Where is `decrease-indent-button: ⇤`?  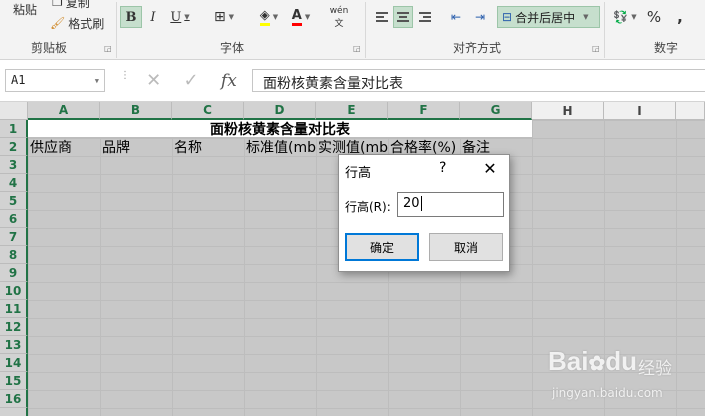
decrease-indent-button: ⇤ is located at coordinates (456, 17).